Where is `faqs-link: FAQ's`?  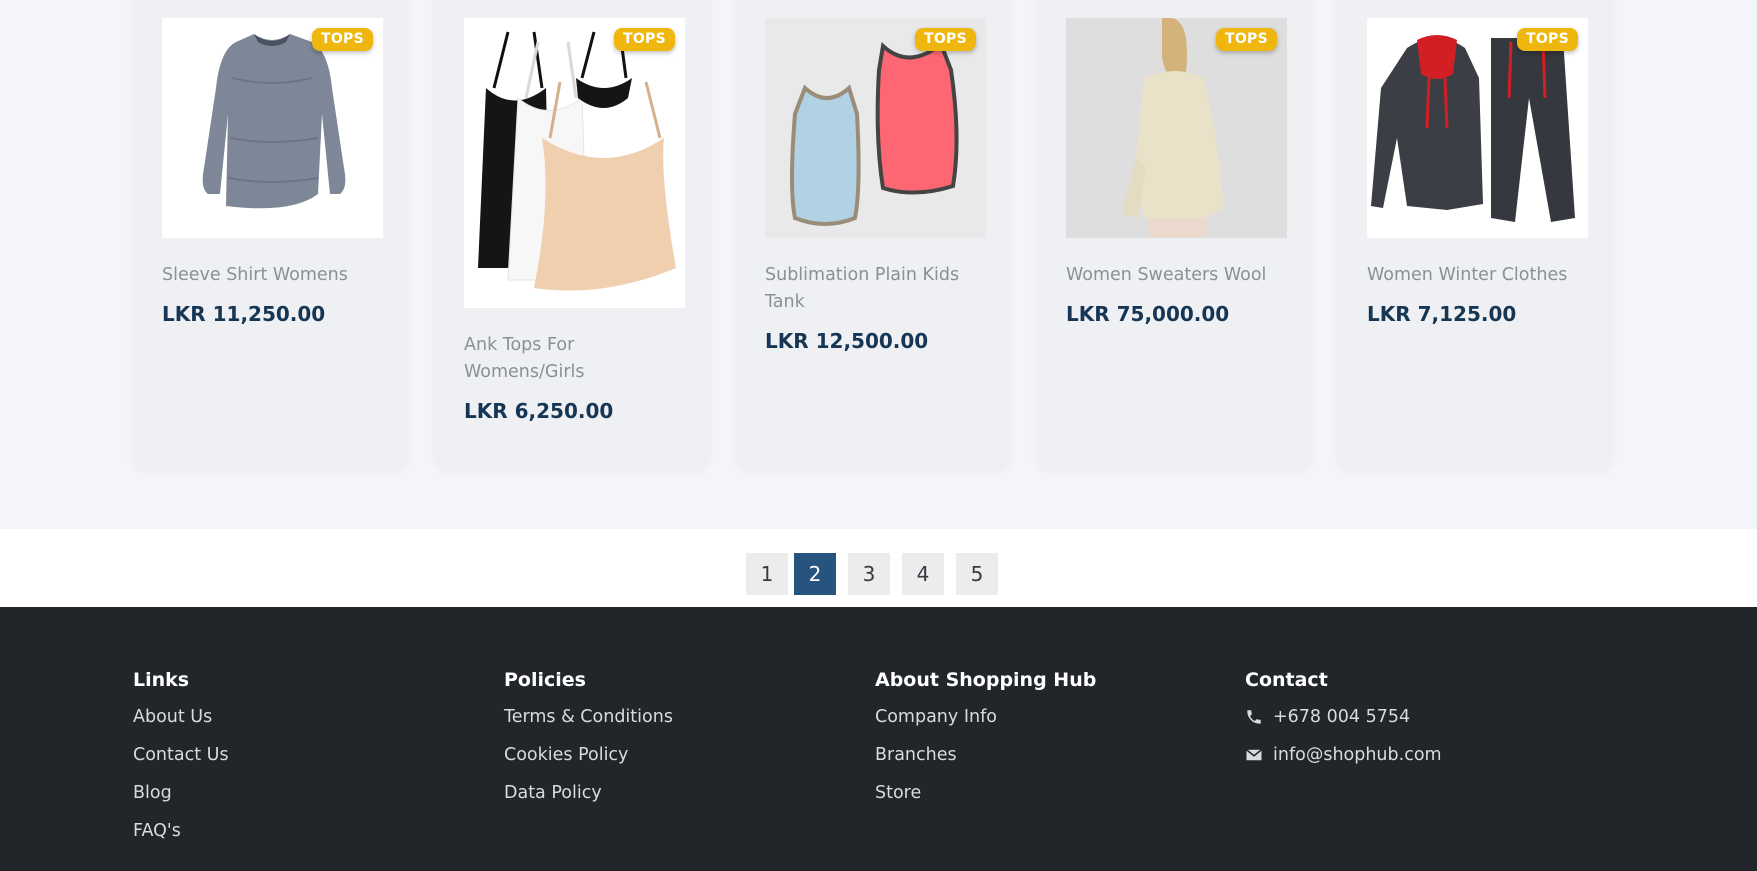 faqs-link: FAQ's is located at coordinates (298, 831).